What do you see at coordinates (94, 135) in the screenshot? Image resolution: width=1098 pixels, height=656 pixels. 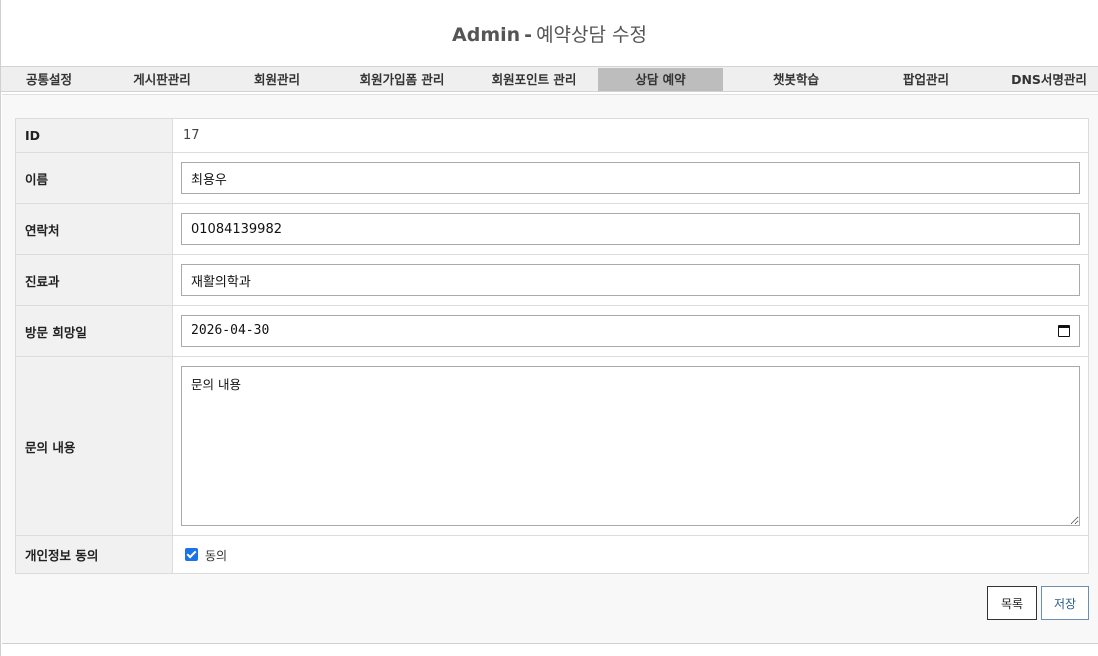 I see `id-label: ID` at bounding box center [94, 135].